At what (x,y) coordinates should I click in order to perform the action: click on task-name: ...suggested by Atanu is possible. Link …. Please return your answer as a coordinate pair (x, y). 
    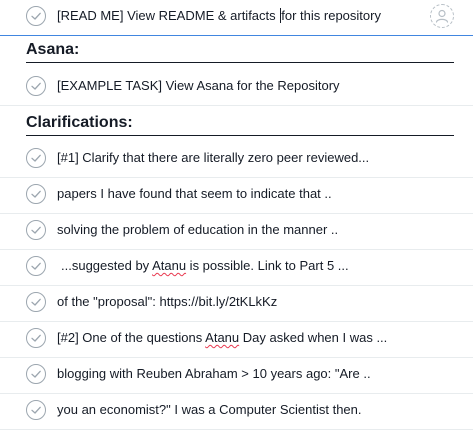
    Looking at the image, I should click on (205, 265).